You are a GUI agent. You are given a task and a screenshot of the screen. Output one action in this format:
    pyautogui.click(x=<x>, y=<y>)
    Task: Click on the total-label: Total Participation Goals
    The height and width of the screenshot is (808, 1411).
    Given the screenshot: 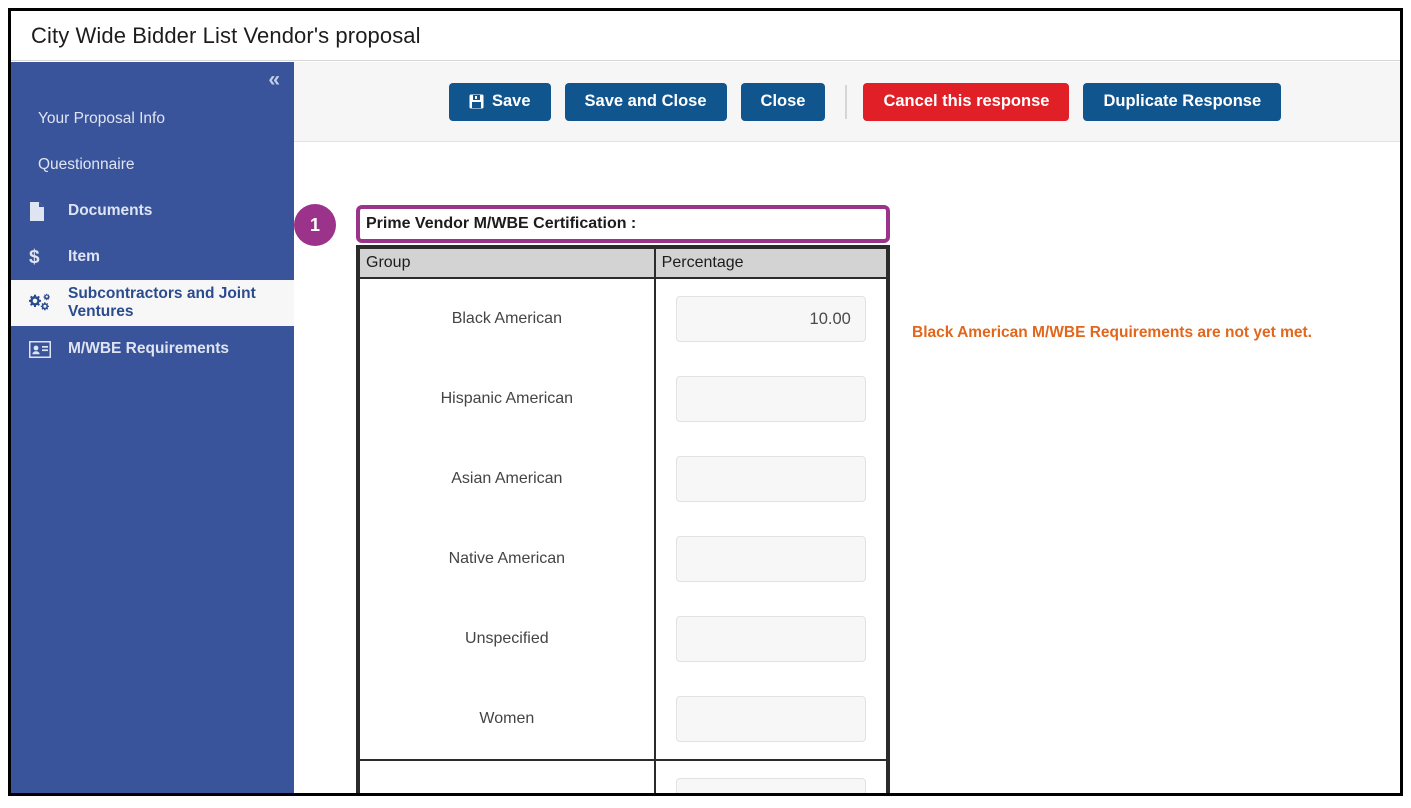 What is the action you would take?
    pyautogui.click(x=507, y=776)
    